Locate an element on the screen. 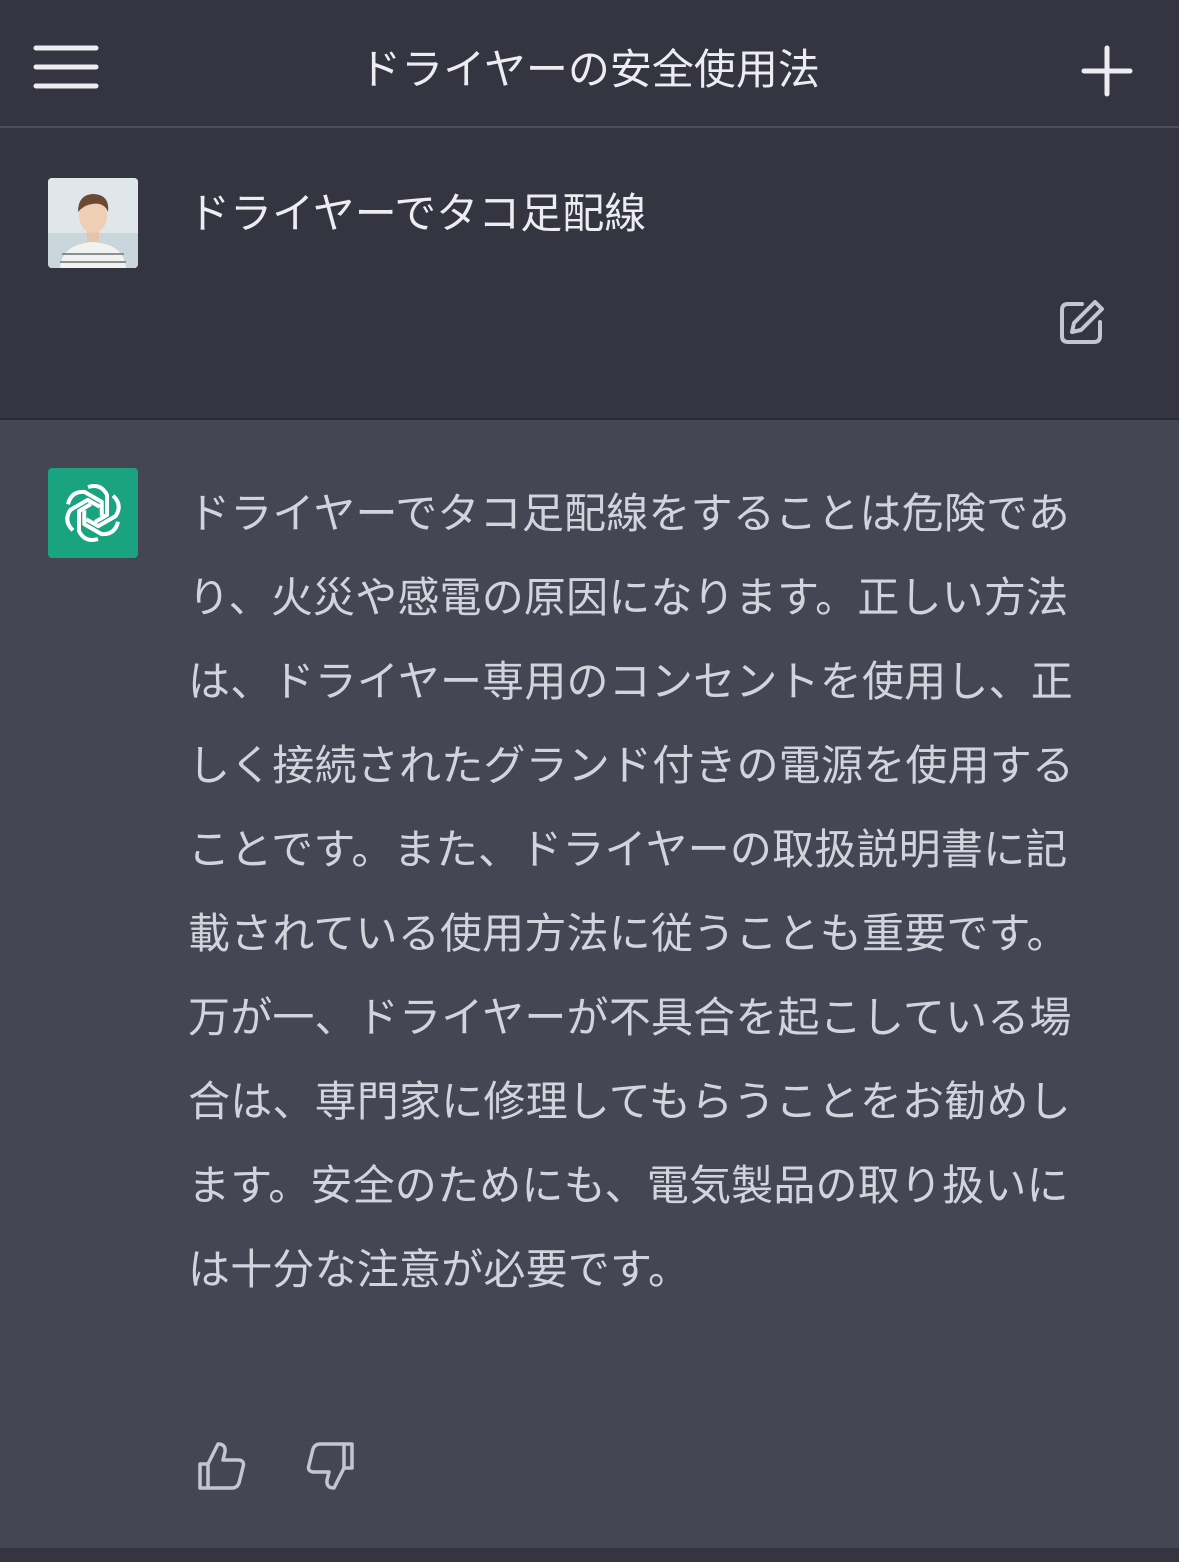 The width and height of the screenshot is (1179, 1562). new-chat-button is located at coordinates (1107, 71).